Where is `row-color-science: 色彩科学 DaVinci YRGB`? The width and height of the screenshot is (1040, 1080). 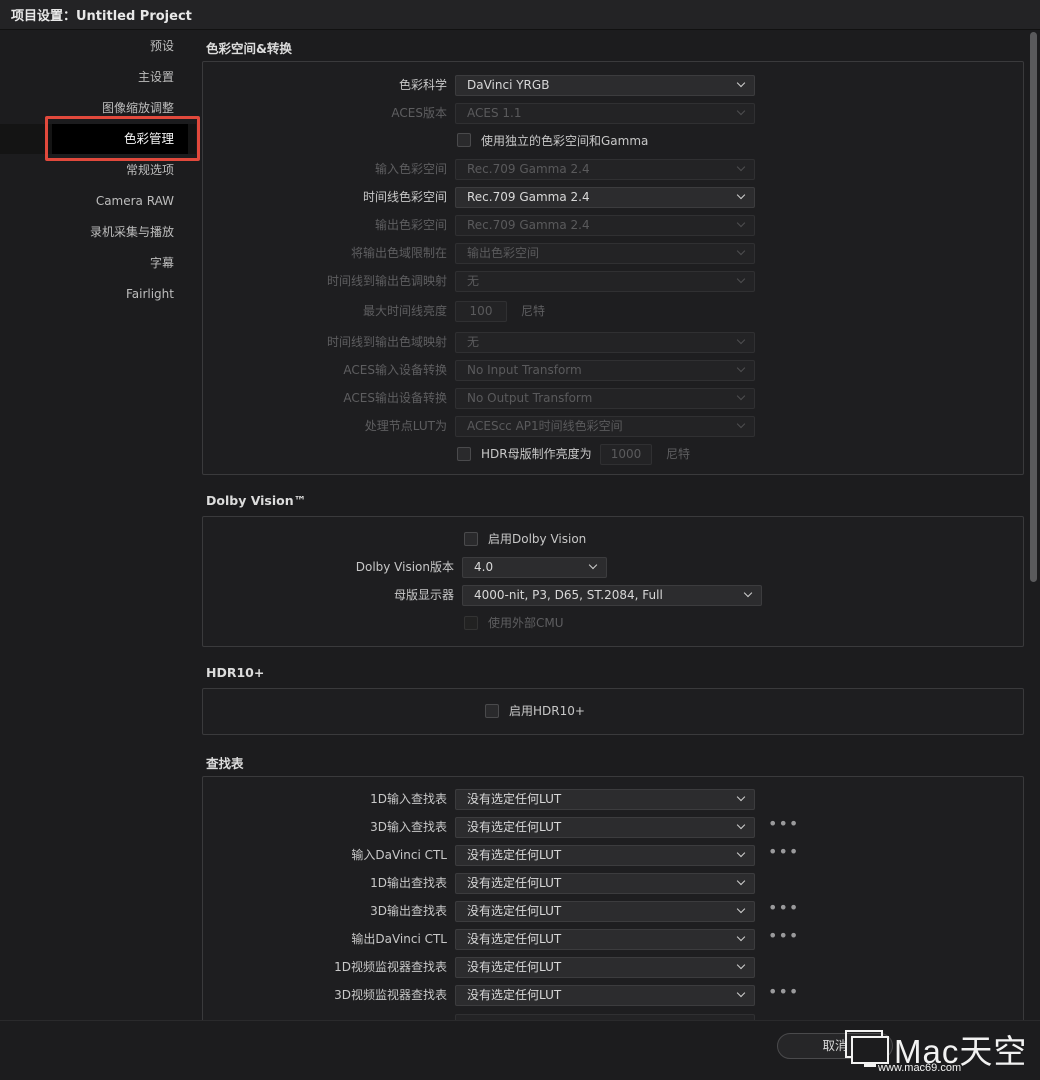
row-color-science: 色彩科学 DaVinci YRGB is located at coordinates (613, 85).